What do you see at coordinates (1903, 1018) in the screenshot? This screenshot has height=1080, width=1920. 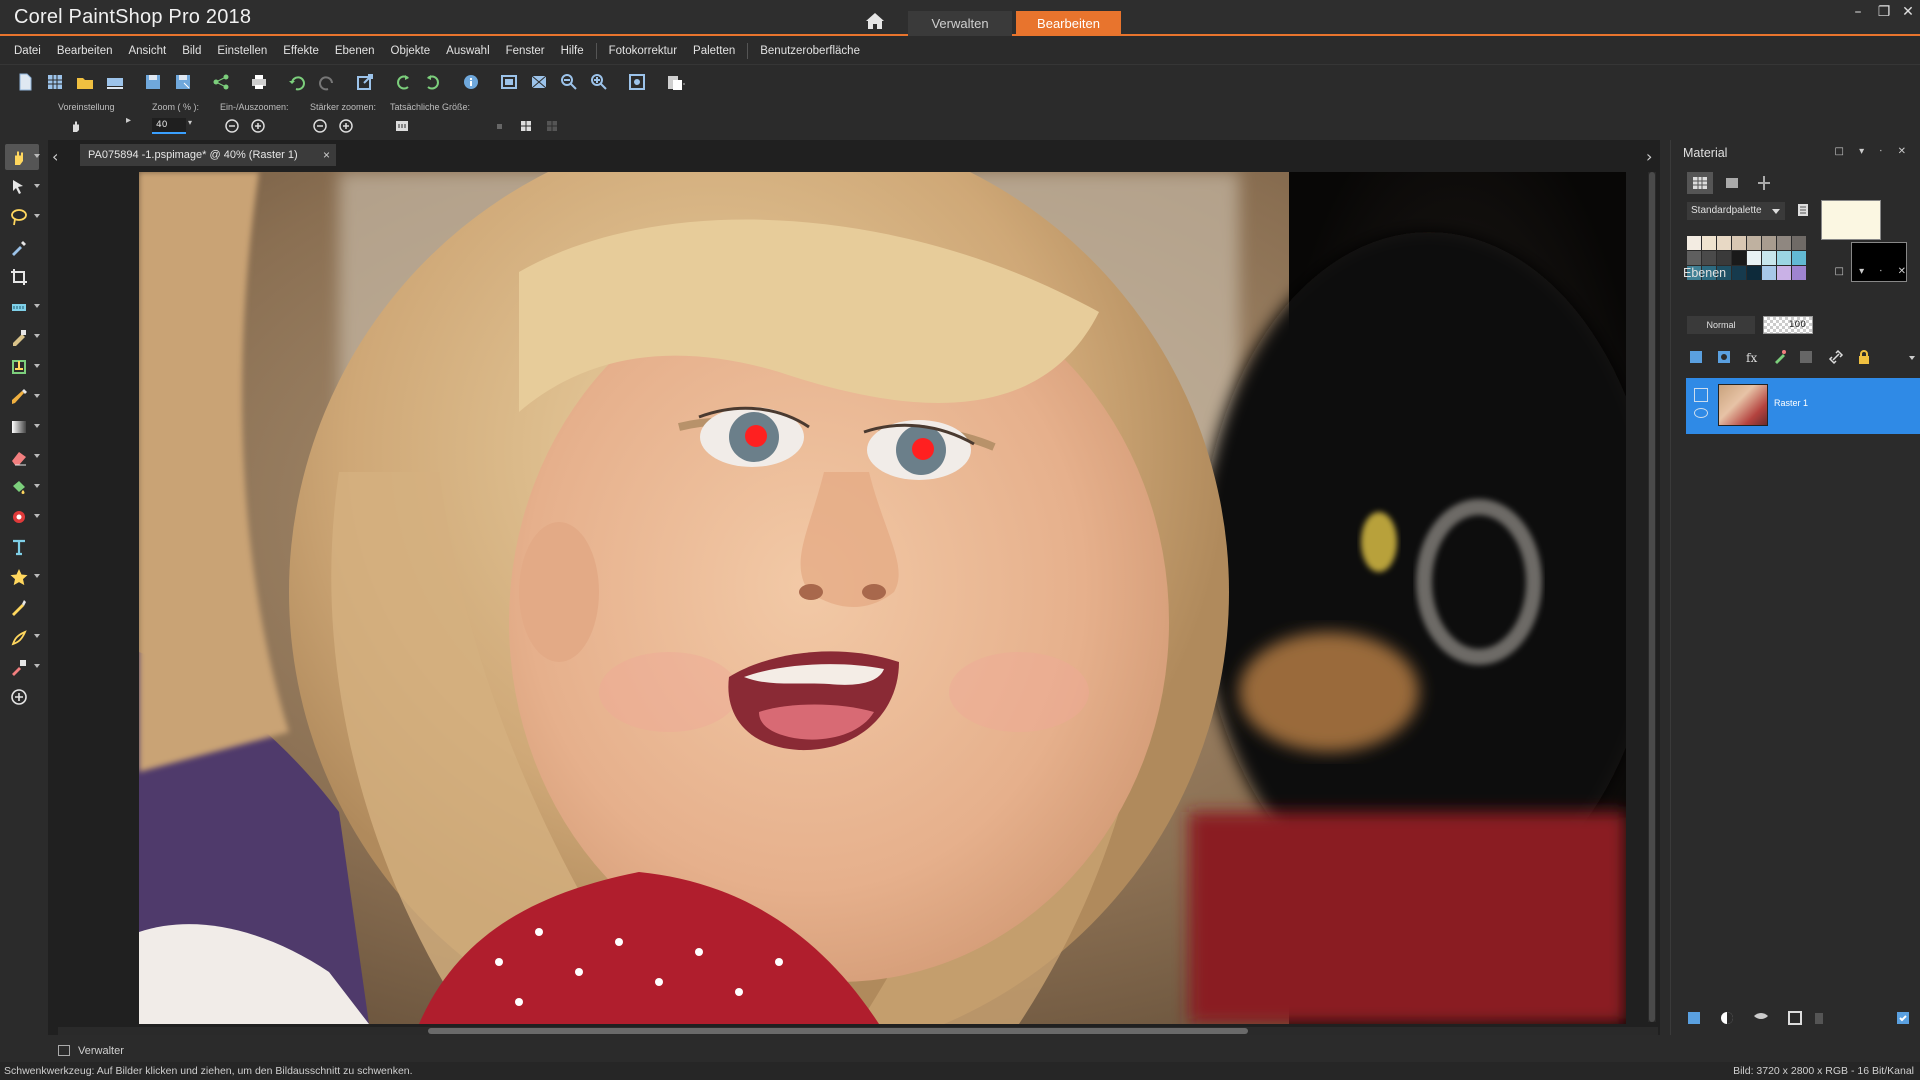 I see `layer-settings-icon` at bounding box center [1903, 1018].